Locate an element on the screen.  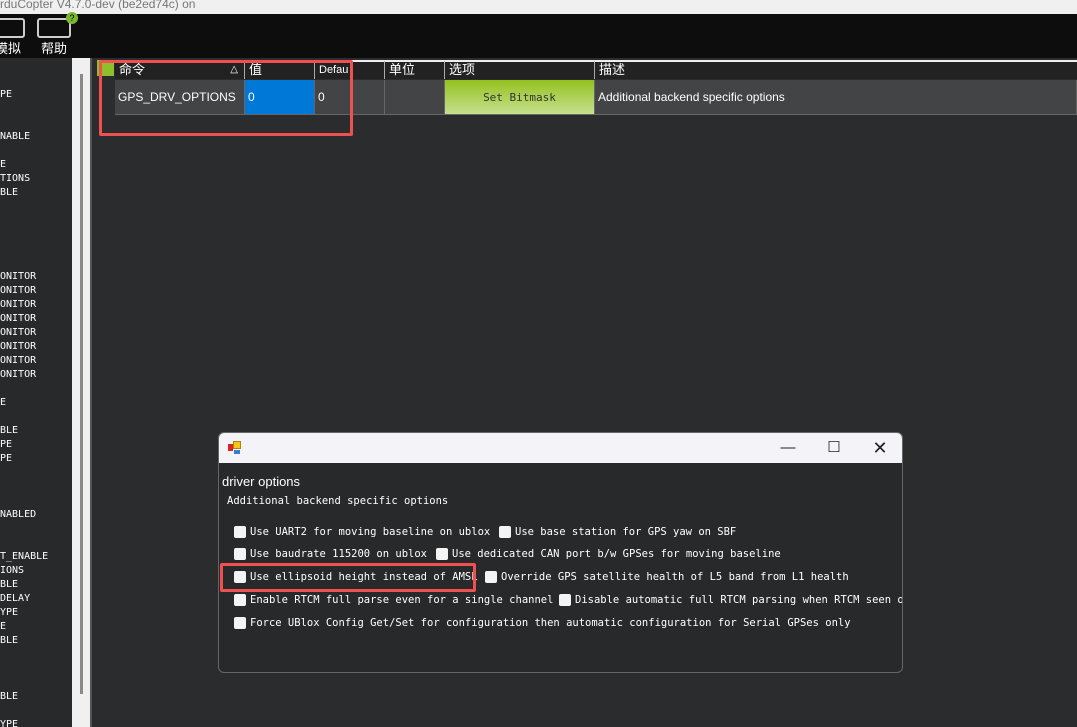
option-label: Use baudrate 115200 on ublox is located at coordinates (339, 554).